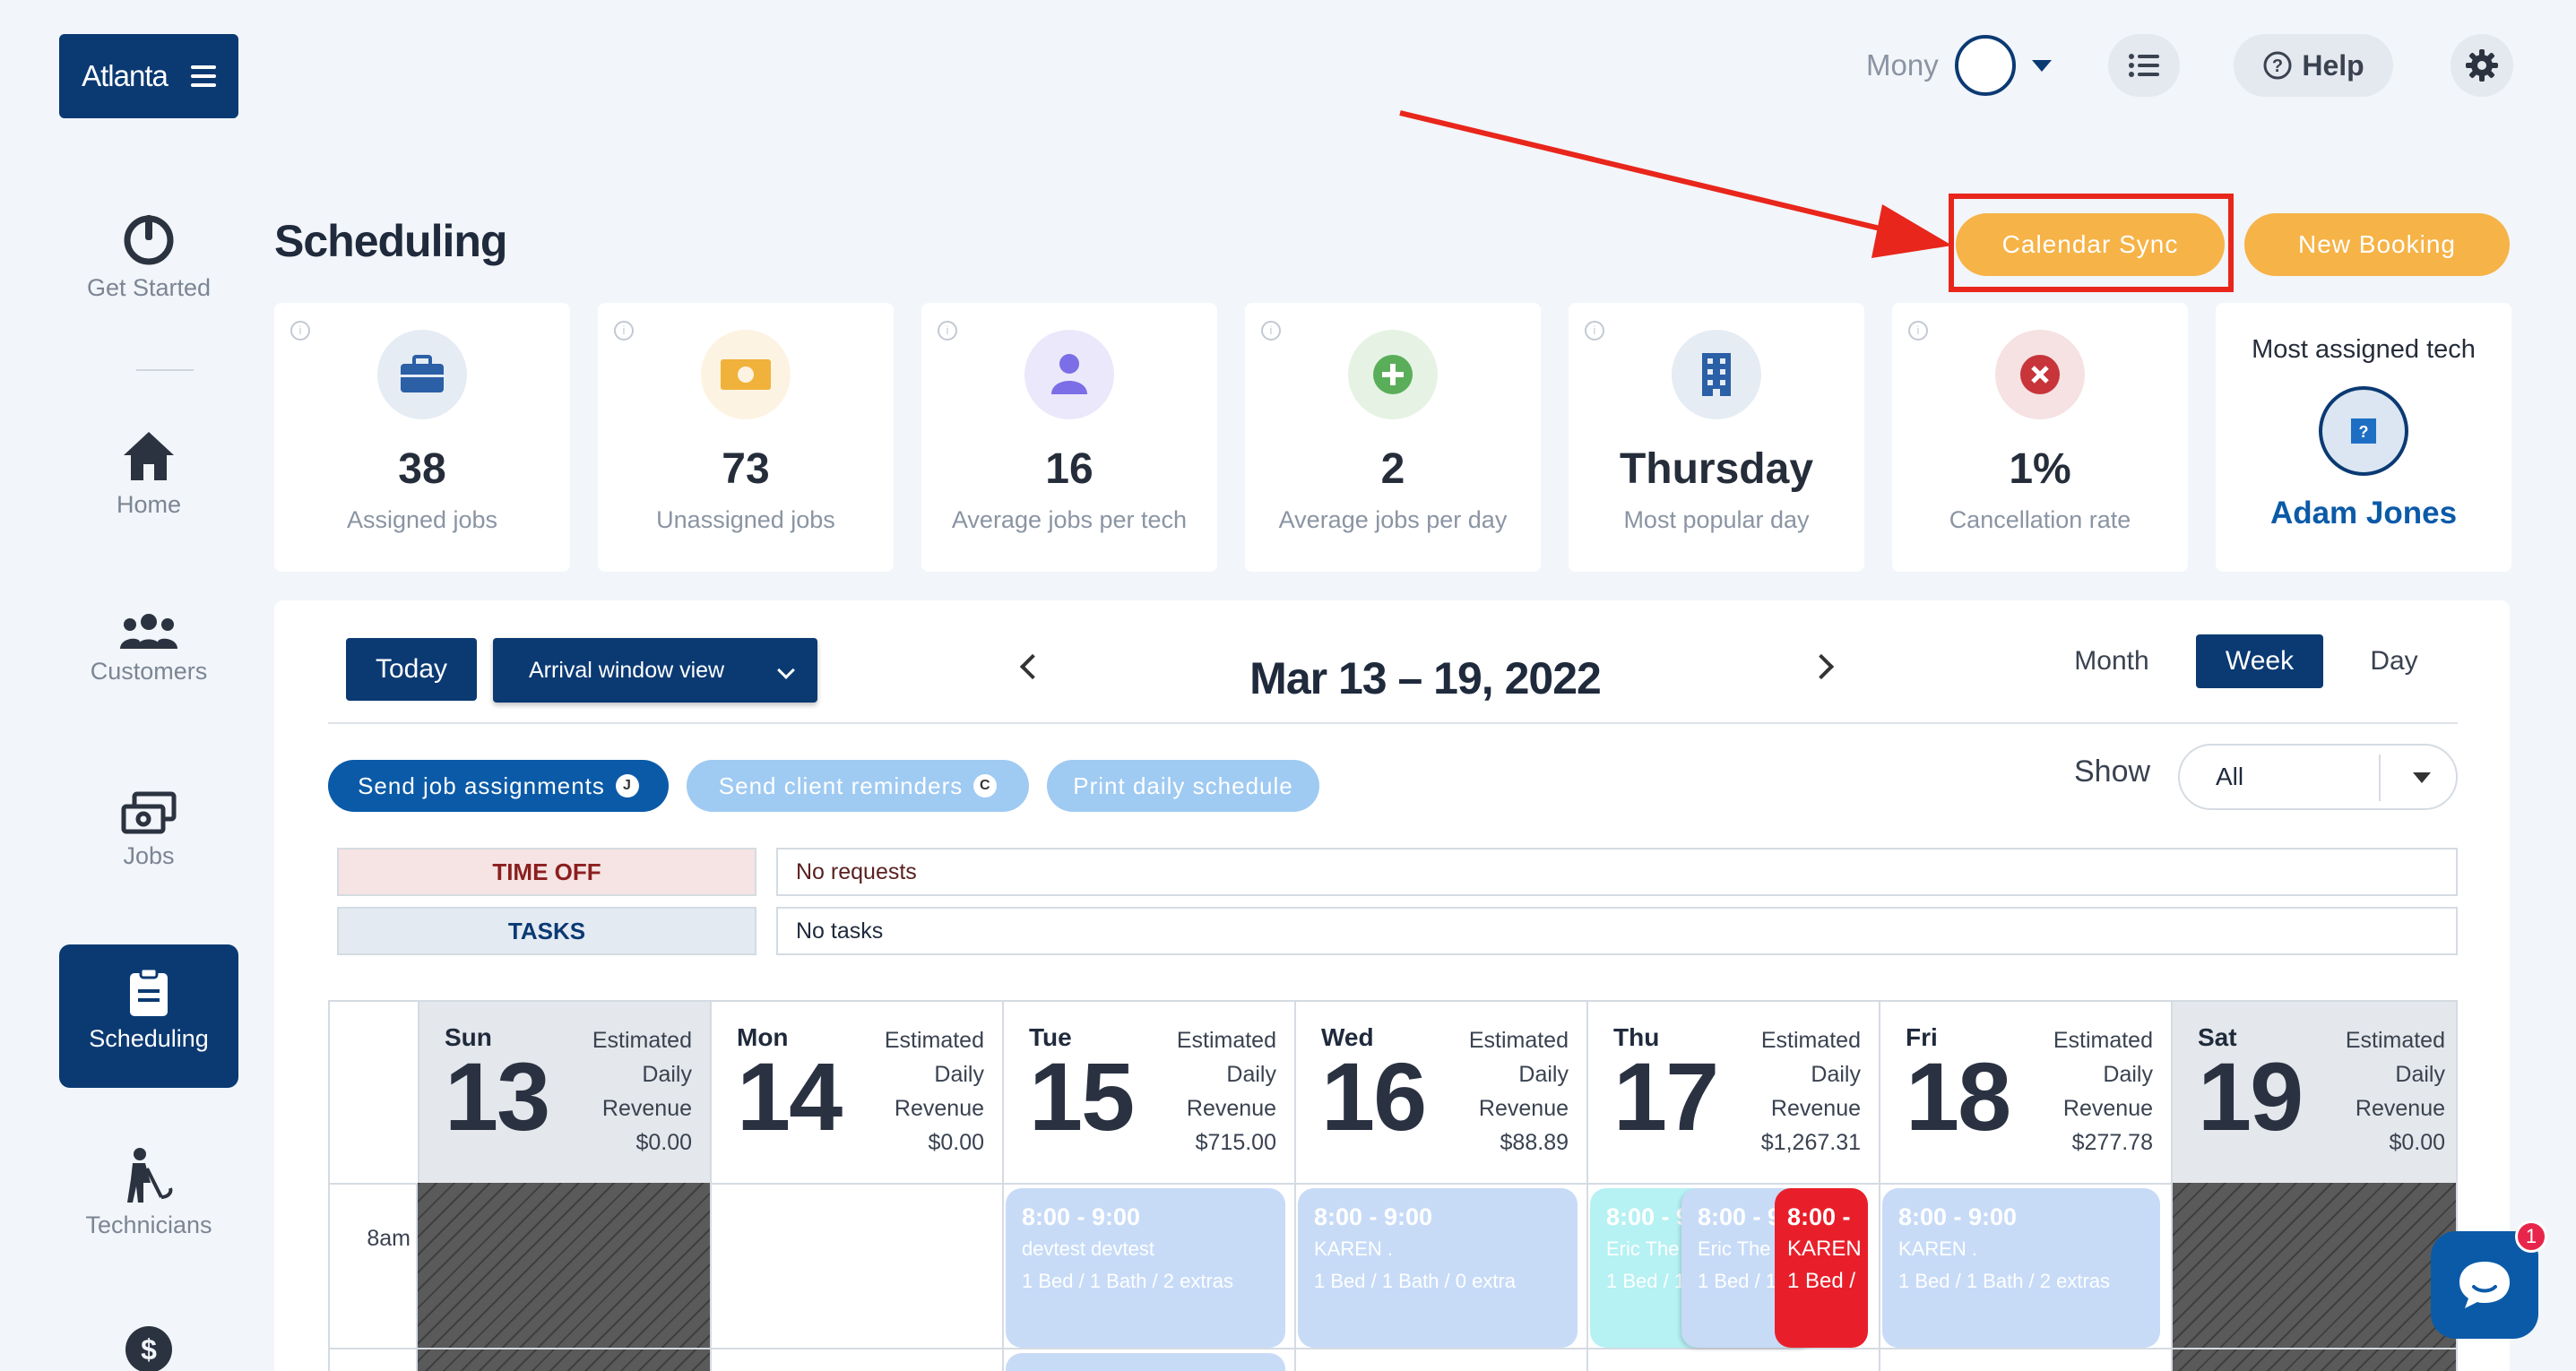 This screenshot has width=2576, height=1371. Describe the element at coordinates (1183, 786) in the screenshot. I see `print-daily-schedule-button: Print daily schedule` at that location.